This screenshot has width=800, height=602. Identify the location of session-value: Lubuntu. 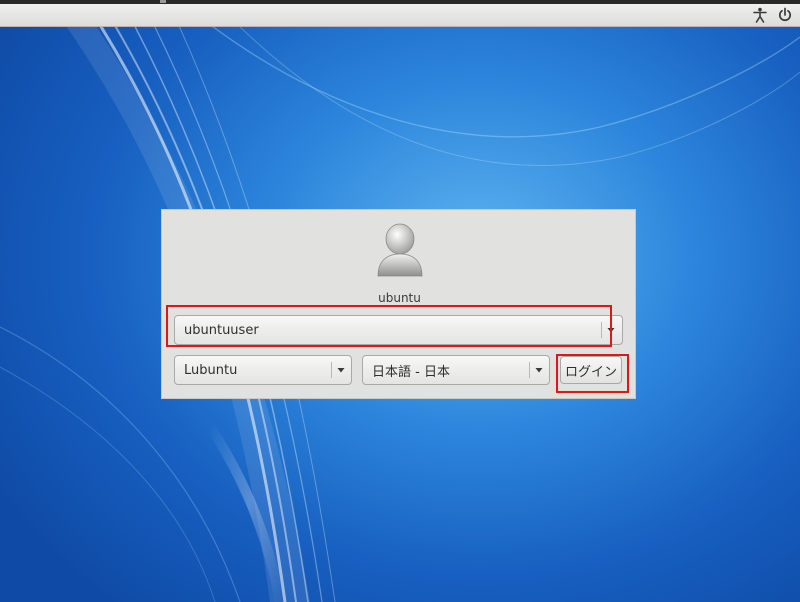
(211, 370).